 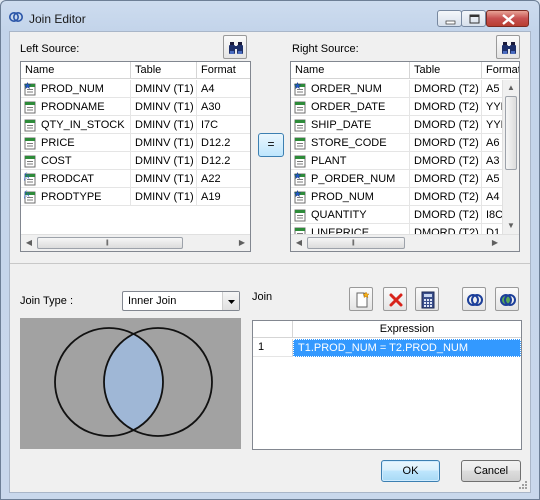 What do you see at coordinates (76, 107) in the screenshot?
I see `field-name-cell: PRODNAME` at bounding box center [76, 107].